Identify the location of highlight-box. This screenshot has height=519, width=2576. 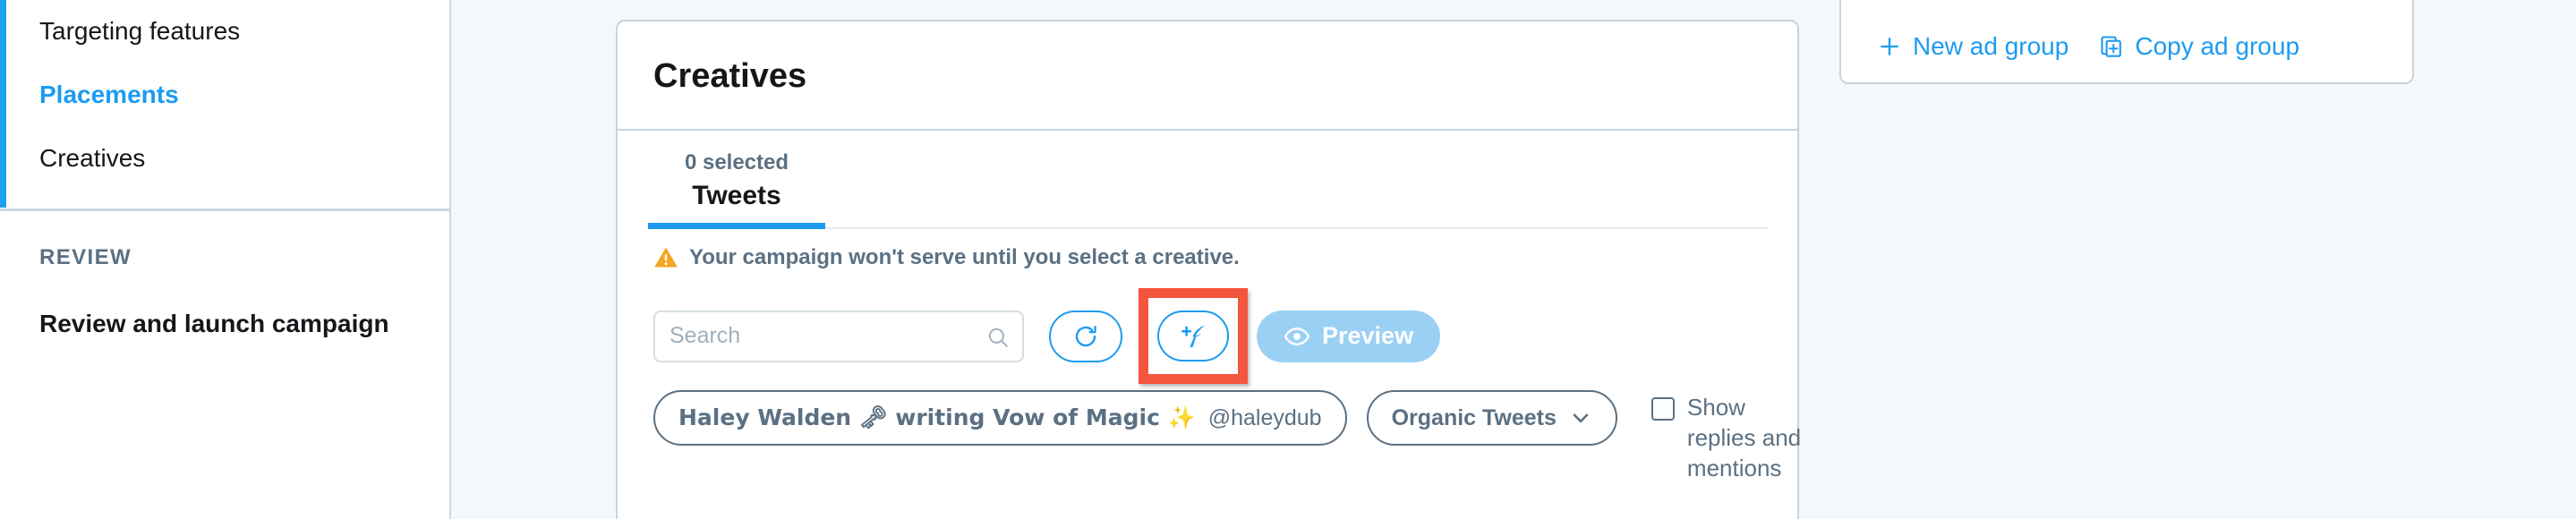
(1193, 336).